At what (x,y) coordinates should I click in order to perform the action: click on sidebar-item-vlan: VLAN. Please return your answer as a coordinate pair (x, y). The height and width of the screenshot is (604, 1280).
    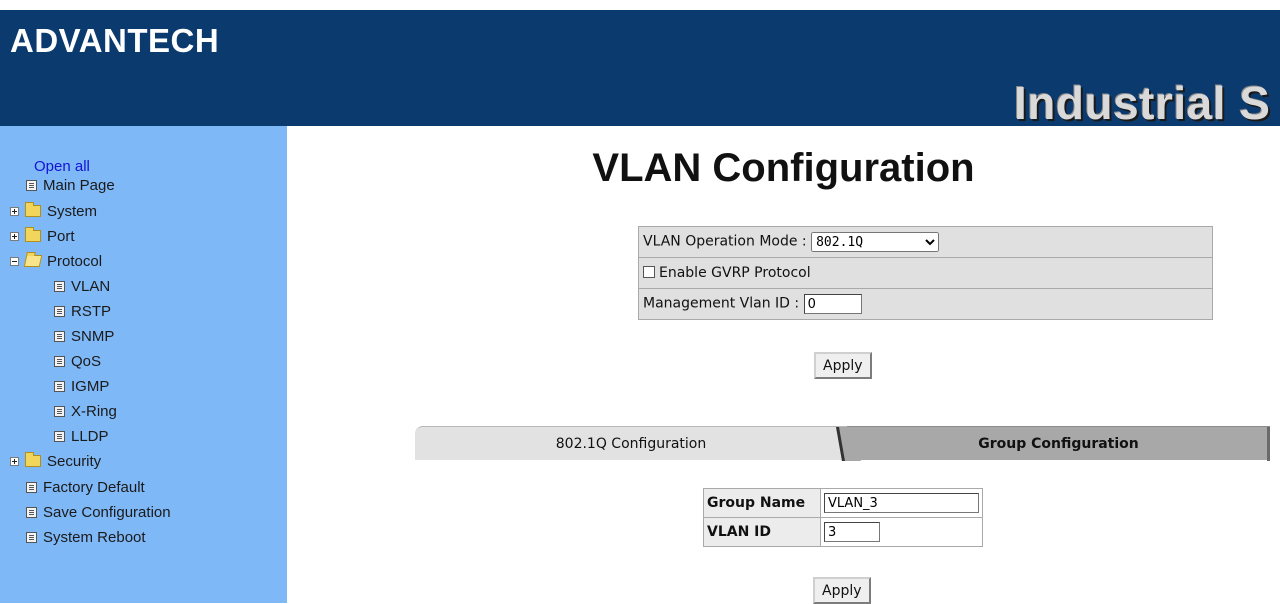
    Looking at the image, I should click on (82, 286).